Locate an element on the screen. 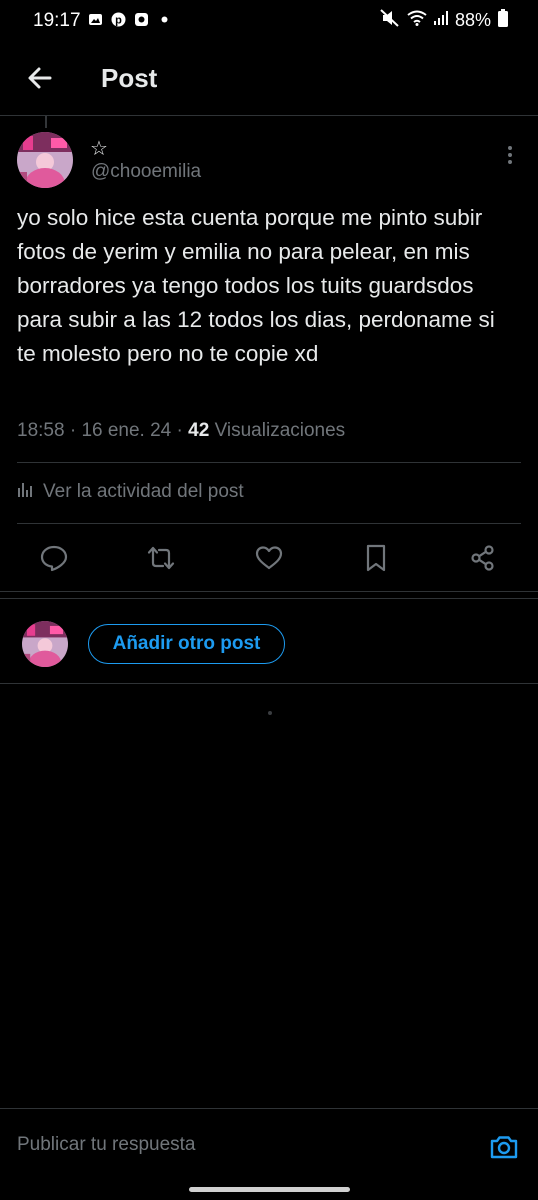 This screenshot has width=538, height=1200. top-bar: Post is located at coordinates (269, 80).